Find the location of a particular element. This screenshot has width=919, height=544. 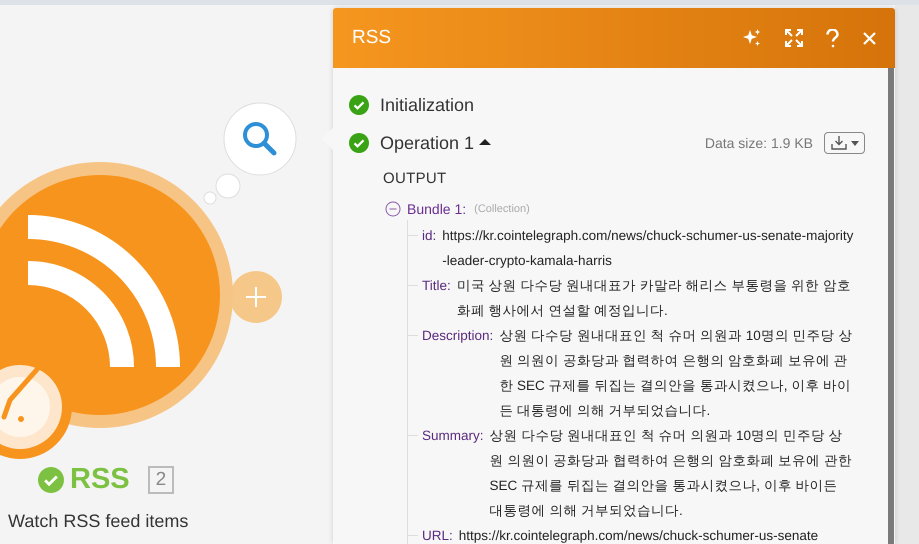

download-button is located at coordinates (844, 143).